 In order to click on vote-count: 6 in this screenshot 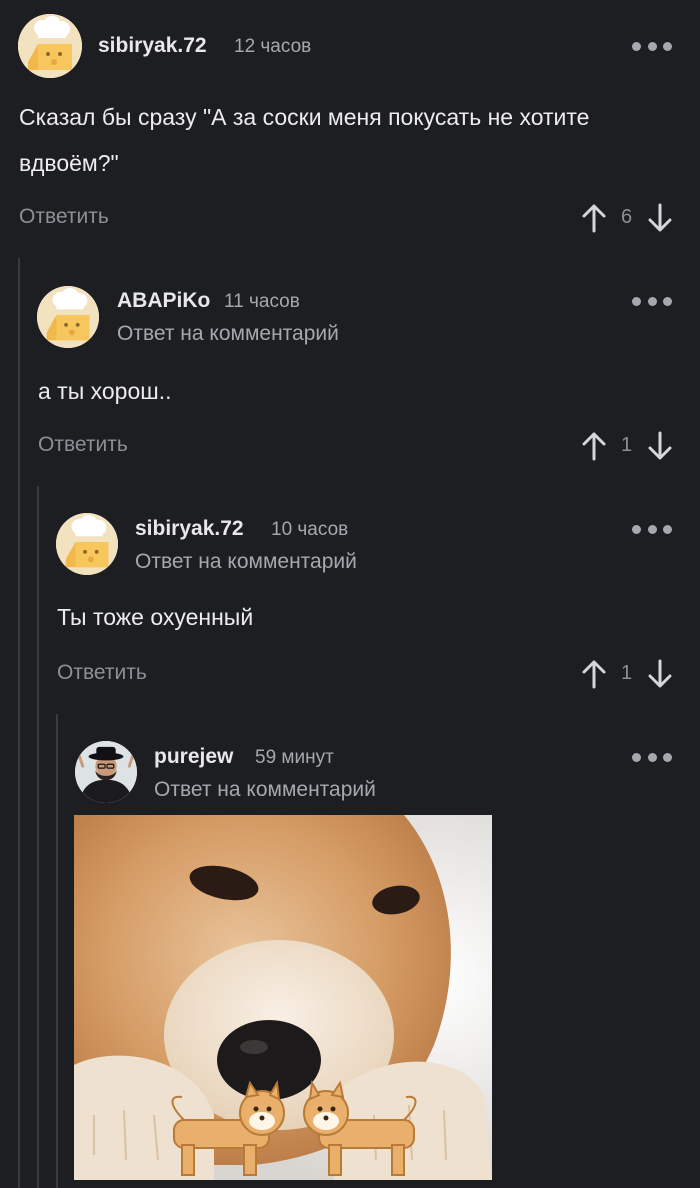, I will do `click(627, 217)`.